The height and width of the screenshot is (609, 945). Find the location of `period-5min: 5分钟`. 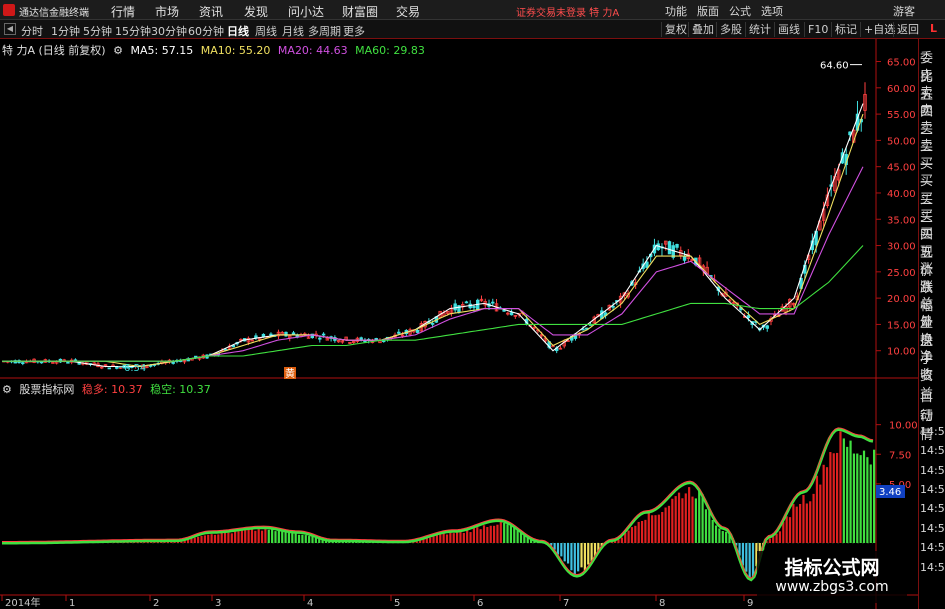

period-5min: 5分钟 is located at coordinates (97, 31).